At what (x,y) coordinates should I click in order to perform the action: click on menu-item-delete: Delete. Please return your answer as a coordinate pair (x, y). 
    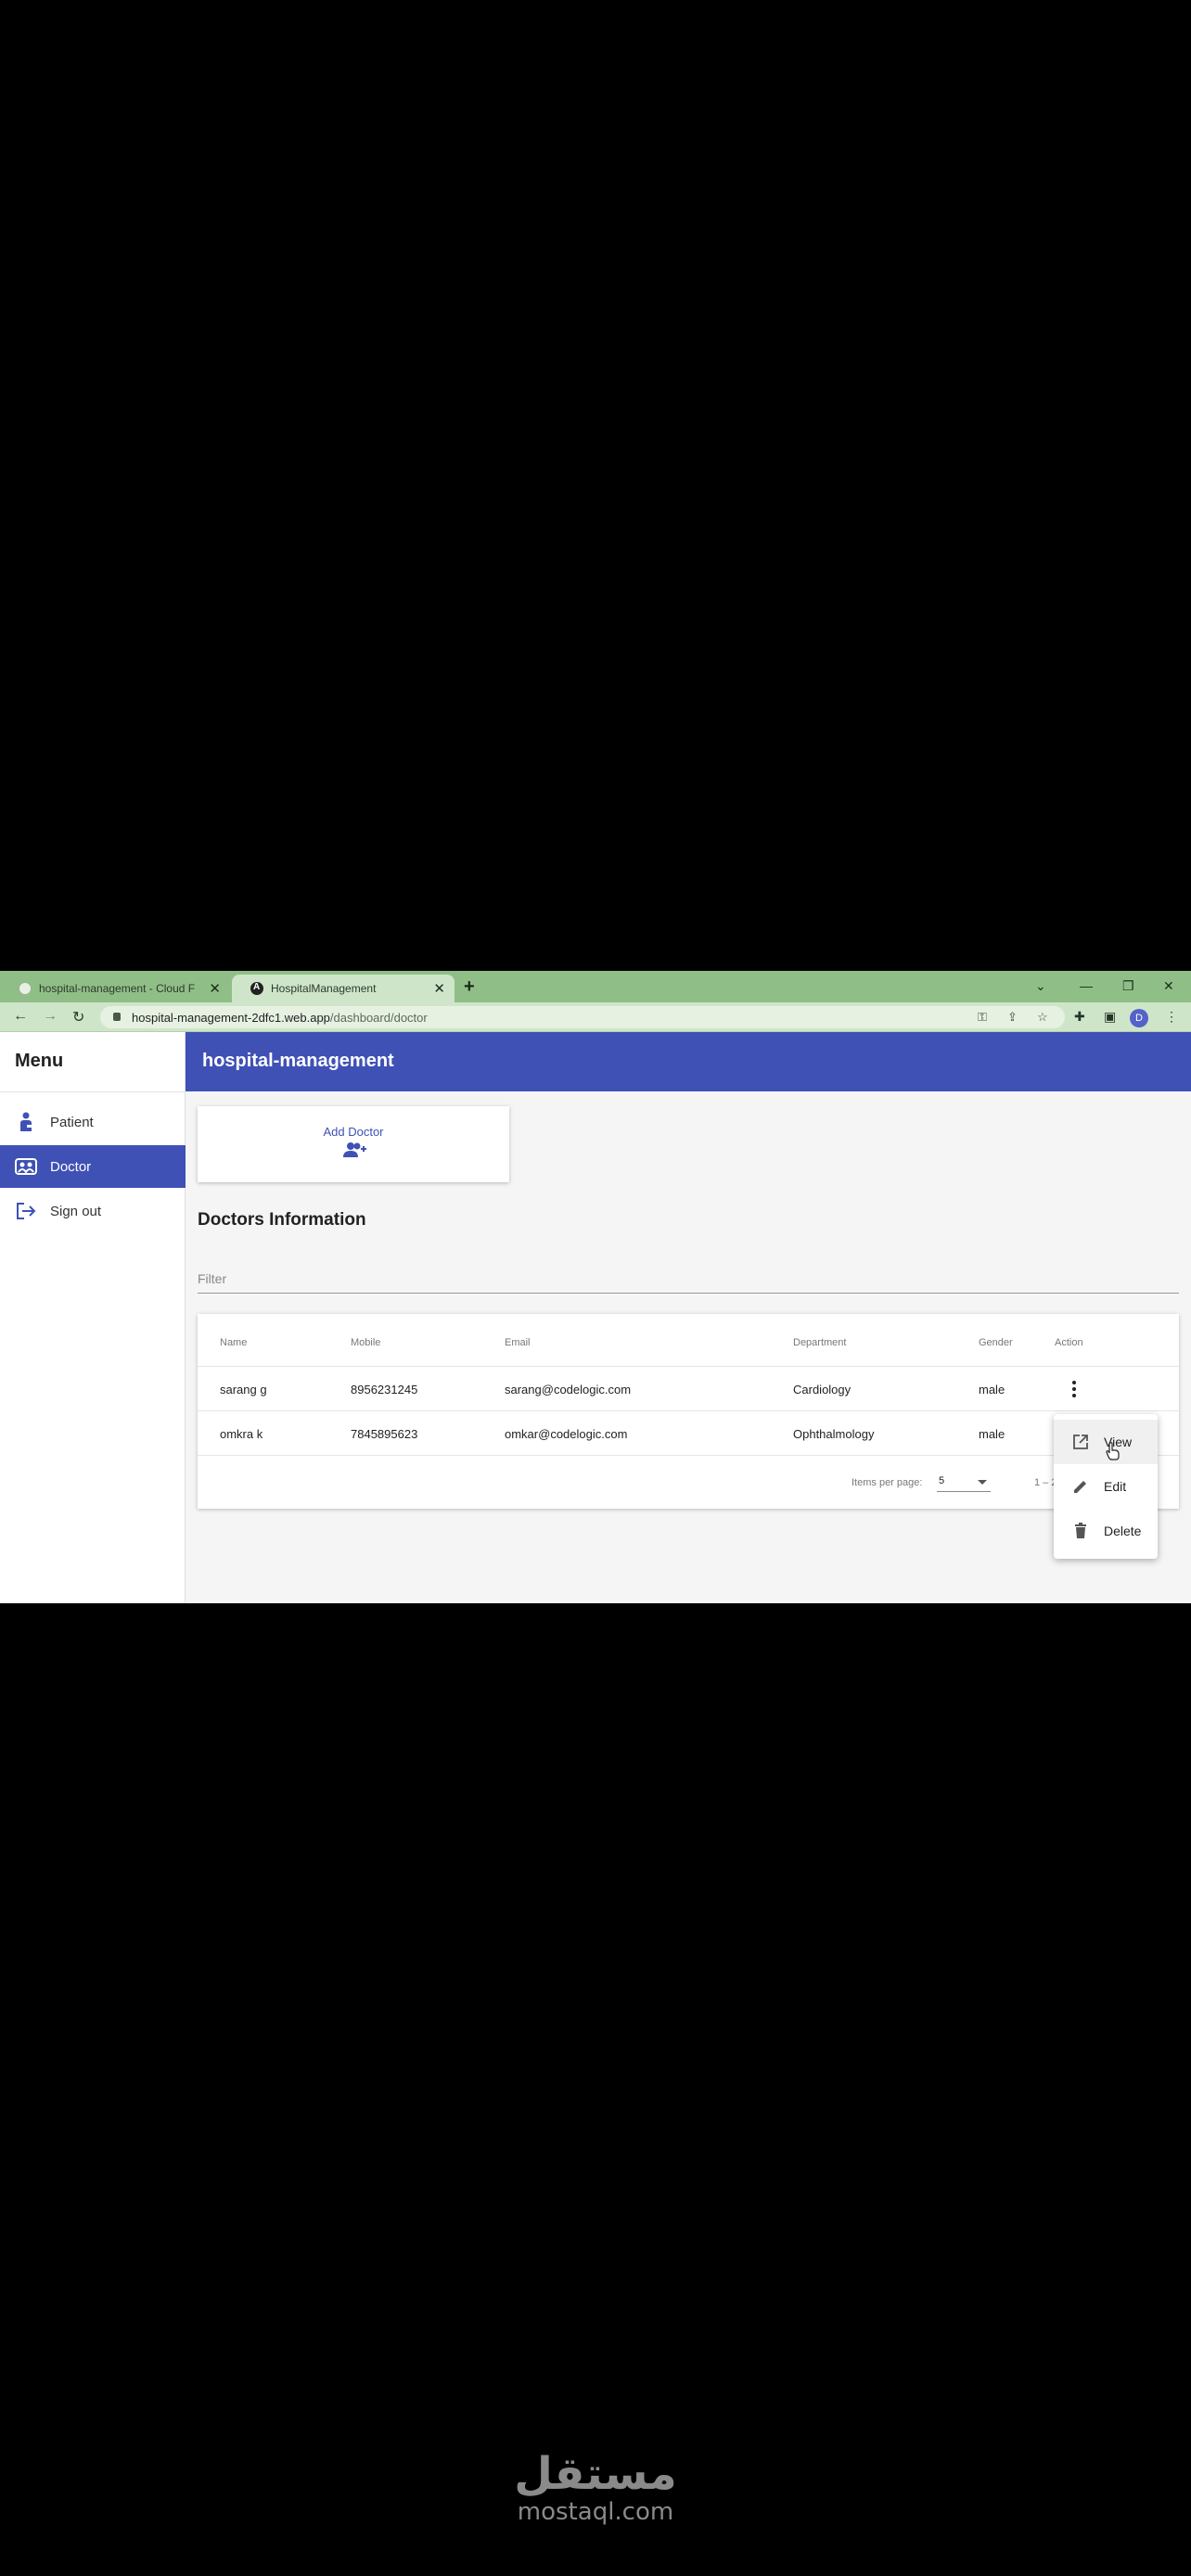
    Looking at the image, I should click on (1106, 1531).